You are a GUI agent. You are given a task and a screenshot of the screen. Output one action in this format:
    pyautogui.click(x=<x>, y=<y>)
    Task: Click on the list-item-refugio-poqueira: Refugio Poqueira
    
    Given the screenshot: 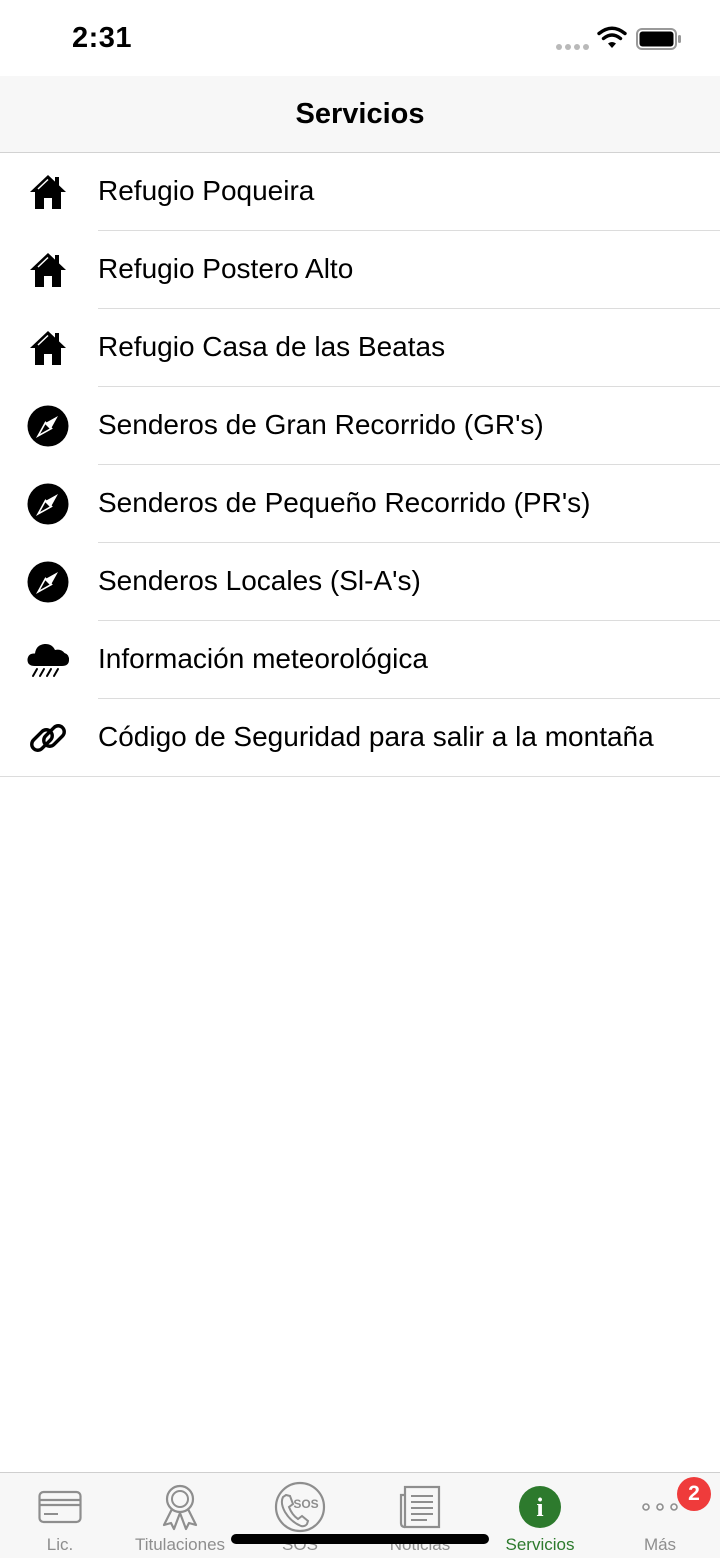 What is the action you would take?
    pyautogui.click(x=360, y=192)
    